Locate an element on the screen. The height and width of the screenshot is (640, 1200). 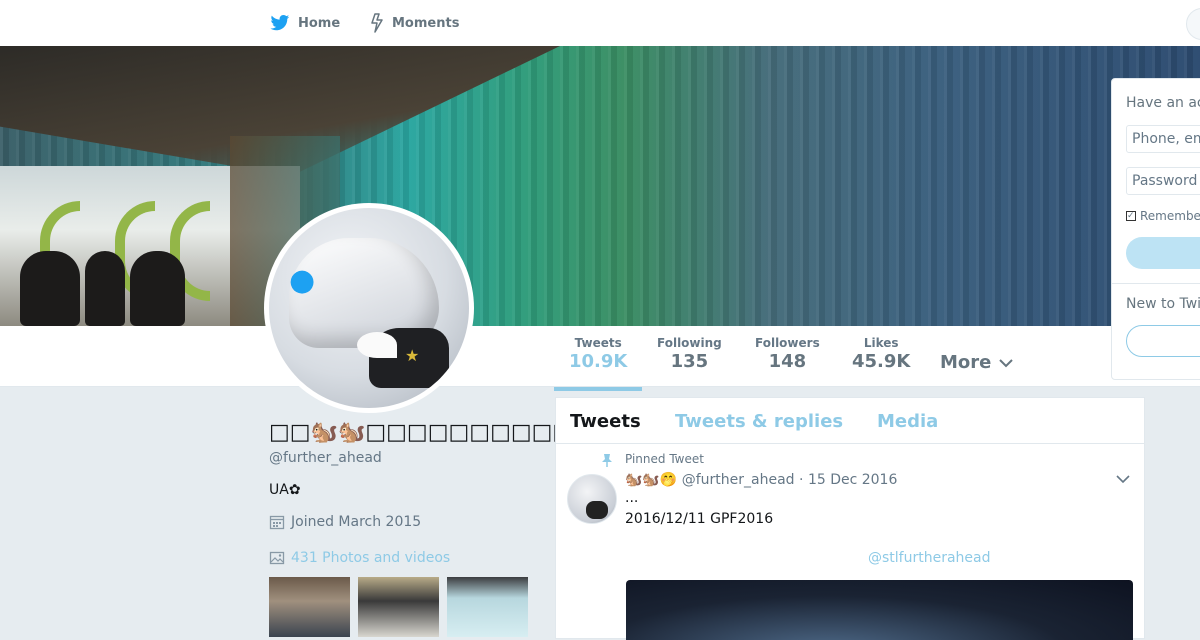
tab-media: Media is located at coordinates (907, 421).